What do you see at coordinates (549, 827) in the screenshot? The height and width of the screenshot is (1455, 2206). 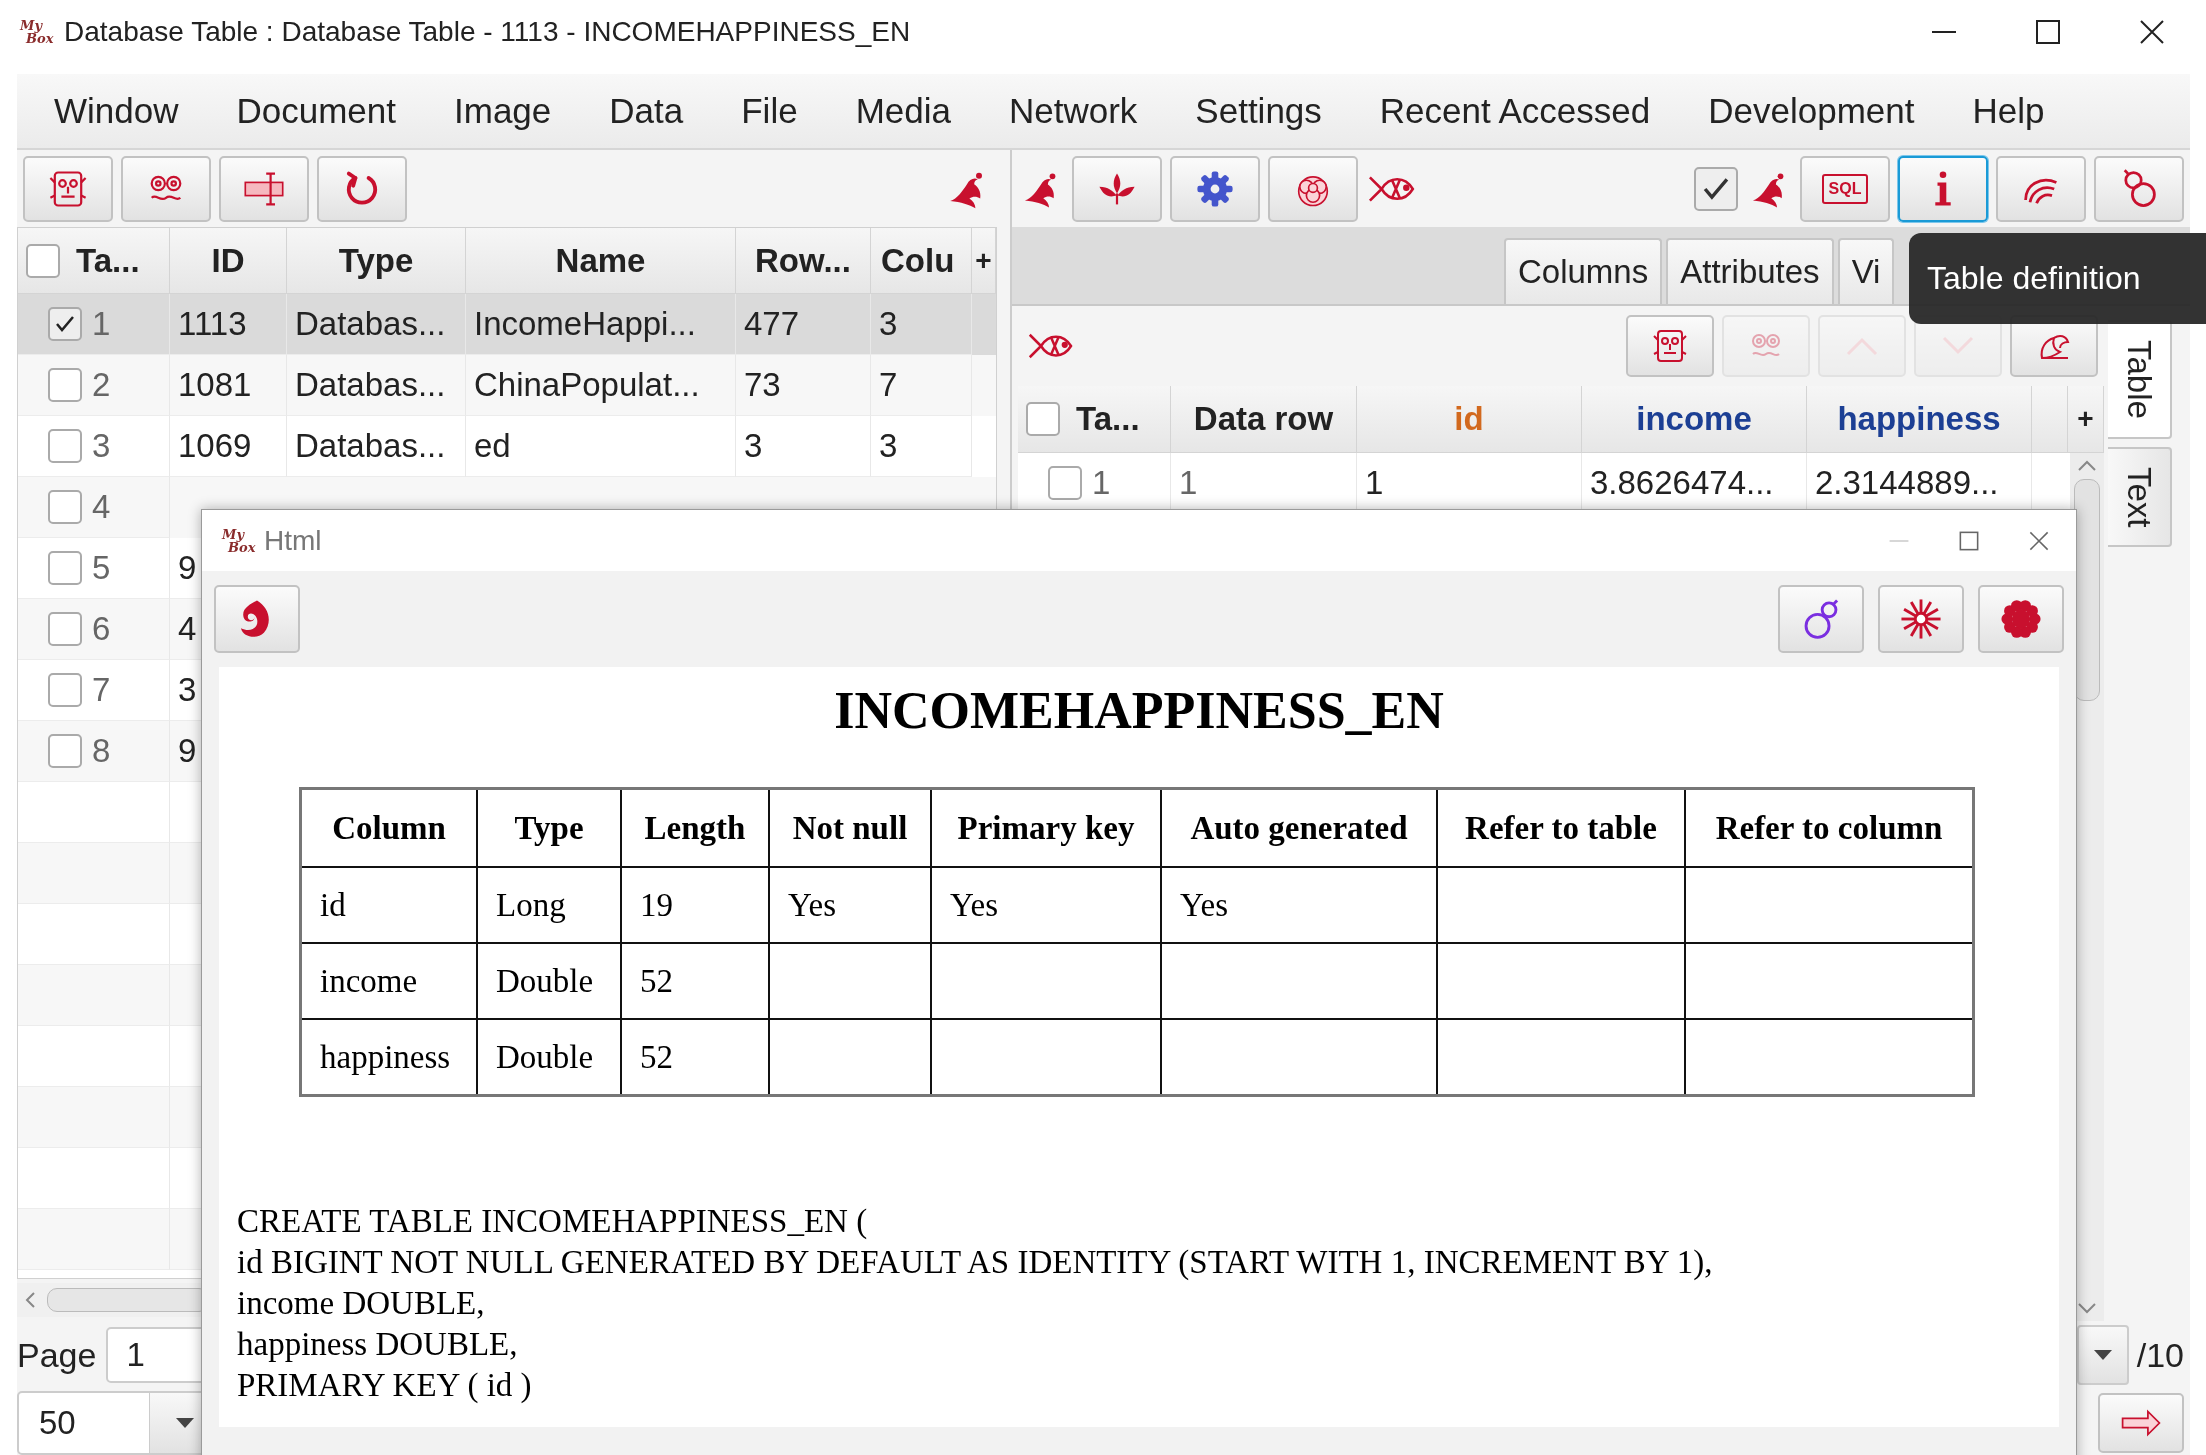 I see `column-header: Type` at bounding box center [549, 827].